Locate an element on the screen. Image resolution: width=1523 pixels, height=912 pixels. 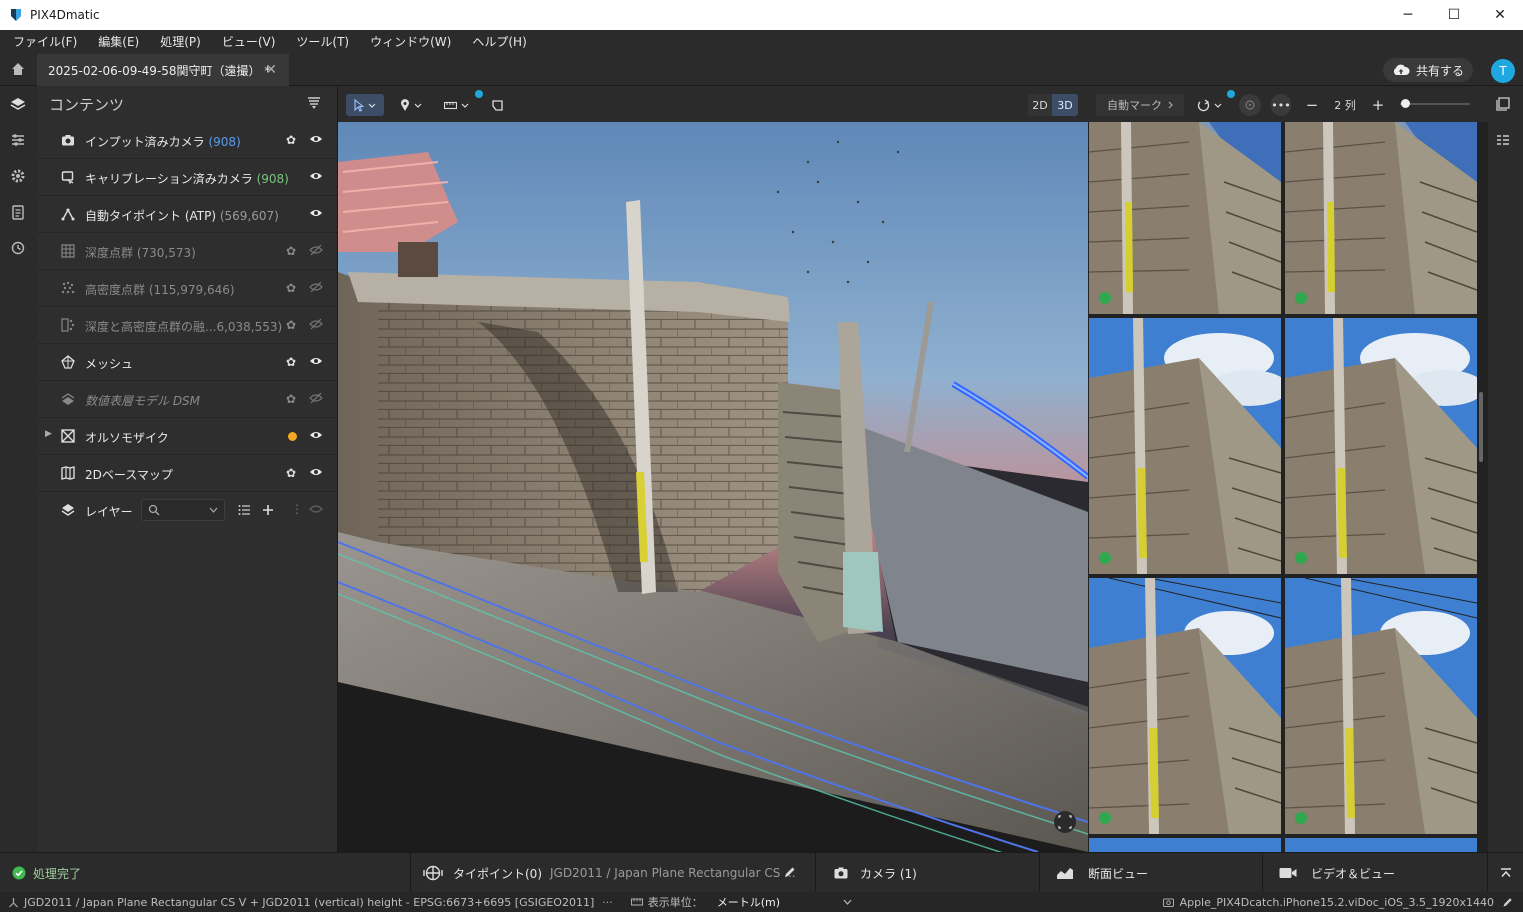
search-icon is located at coordinates (154, 510).